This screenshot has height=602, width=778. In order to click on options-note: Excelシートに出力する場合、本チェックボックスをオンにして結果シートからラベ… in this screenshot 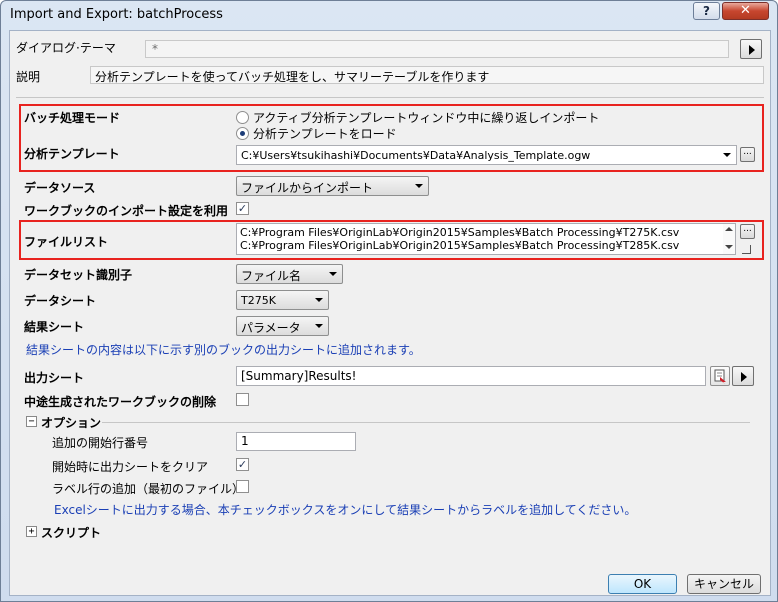, I will do `click(345, 510)`.